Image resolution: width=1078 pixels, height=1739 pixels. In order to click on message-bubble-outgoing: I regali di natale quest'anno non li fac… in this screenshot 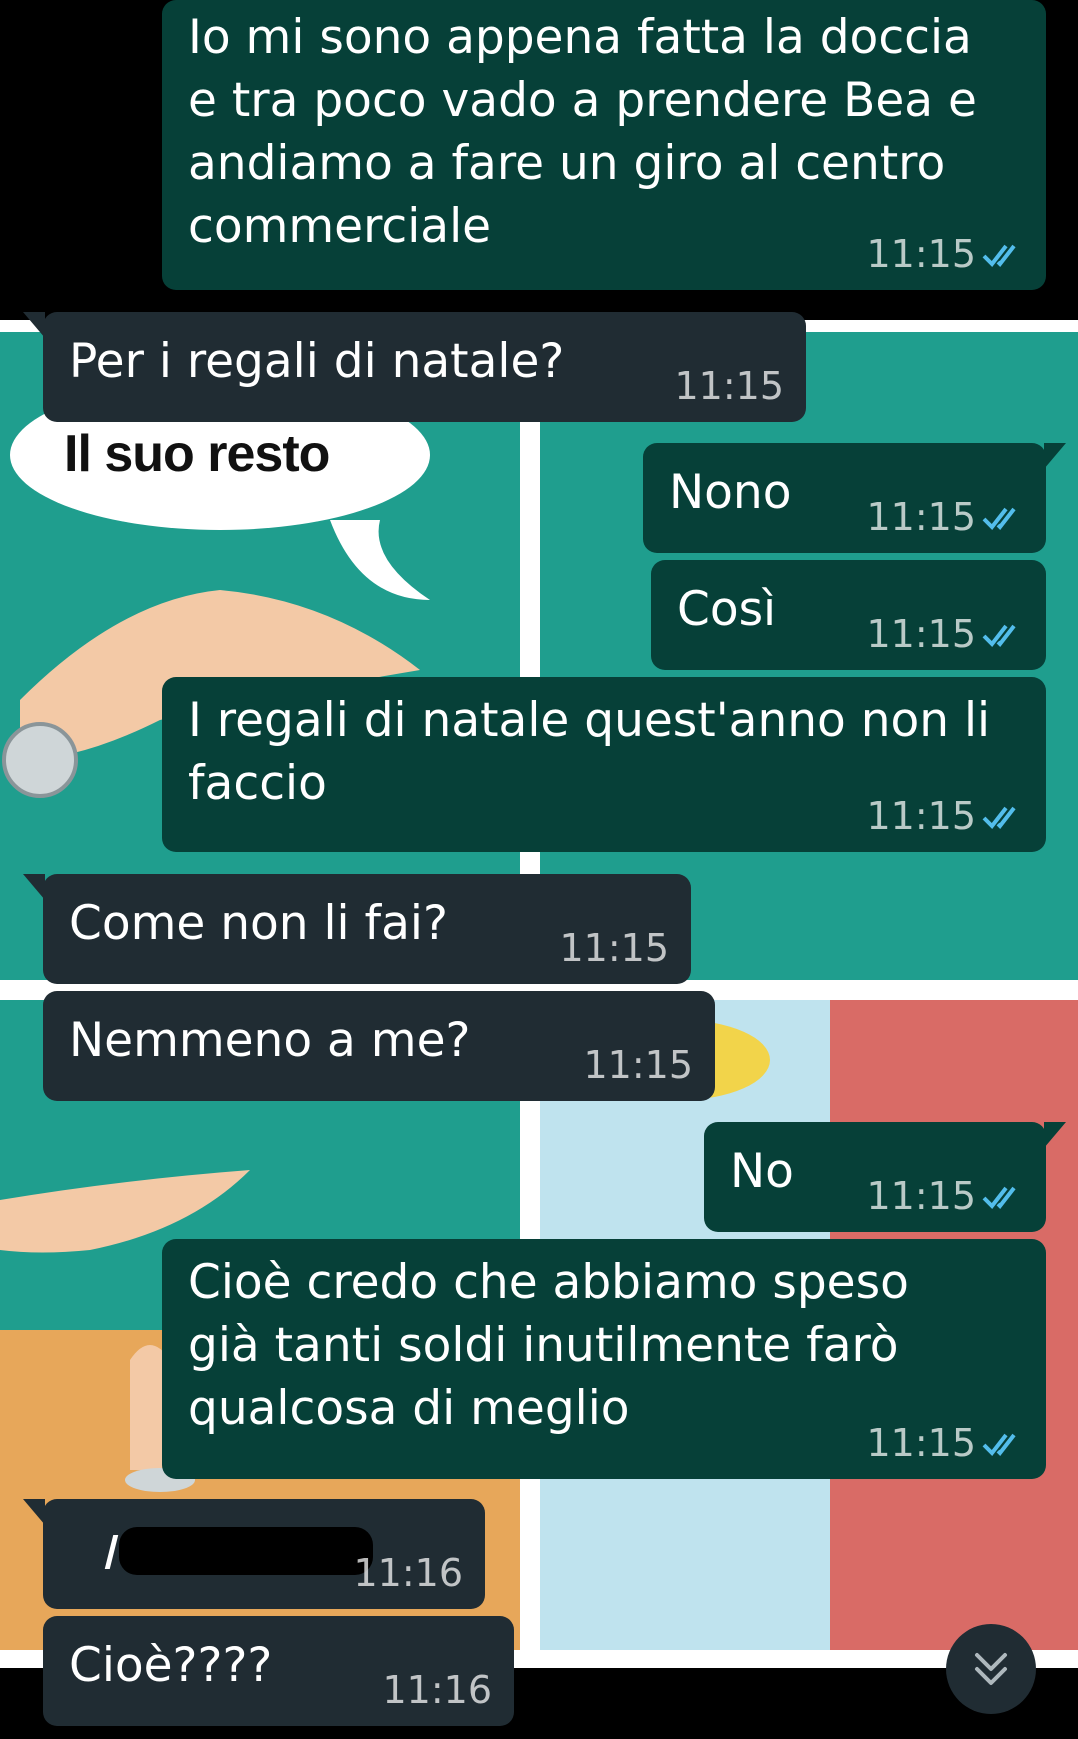, I will do `click(604, 764)`.